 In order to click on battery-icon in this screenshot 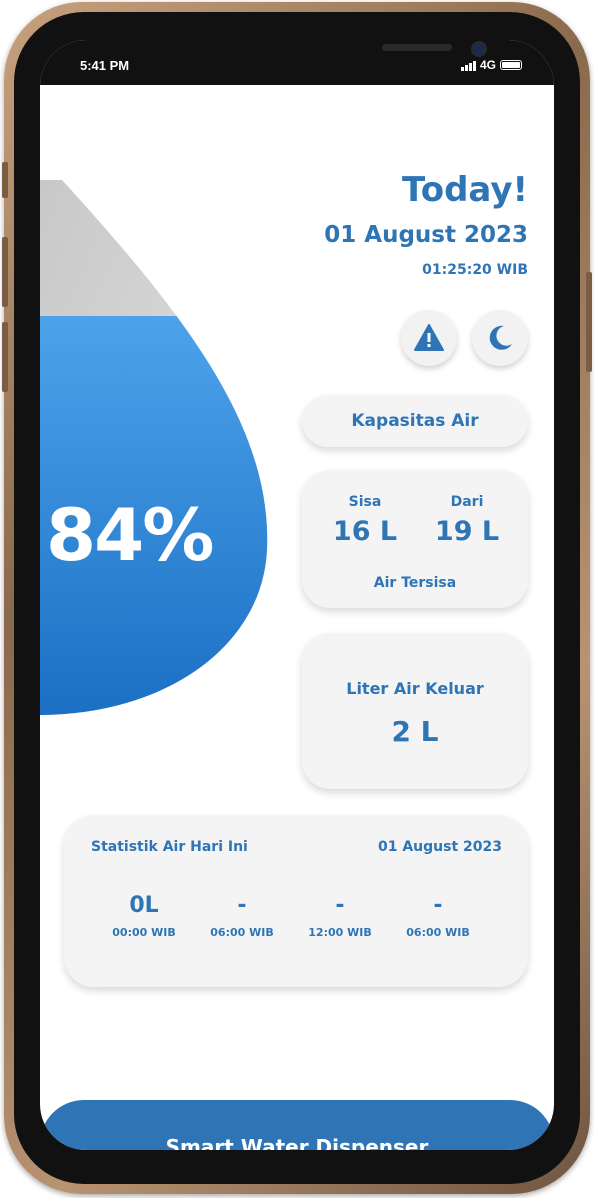, I will do `click(511, 65)`.